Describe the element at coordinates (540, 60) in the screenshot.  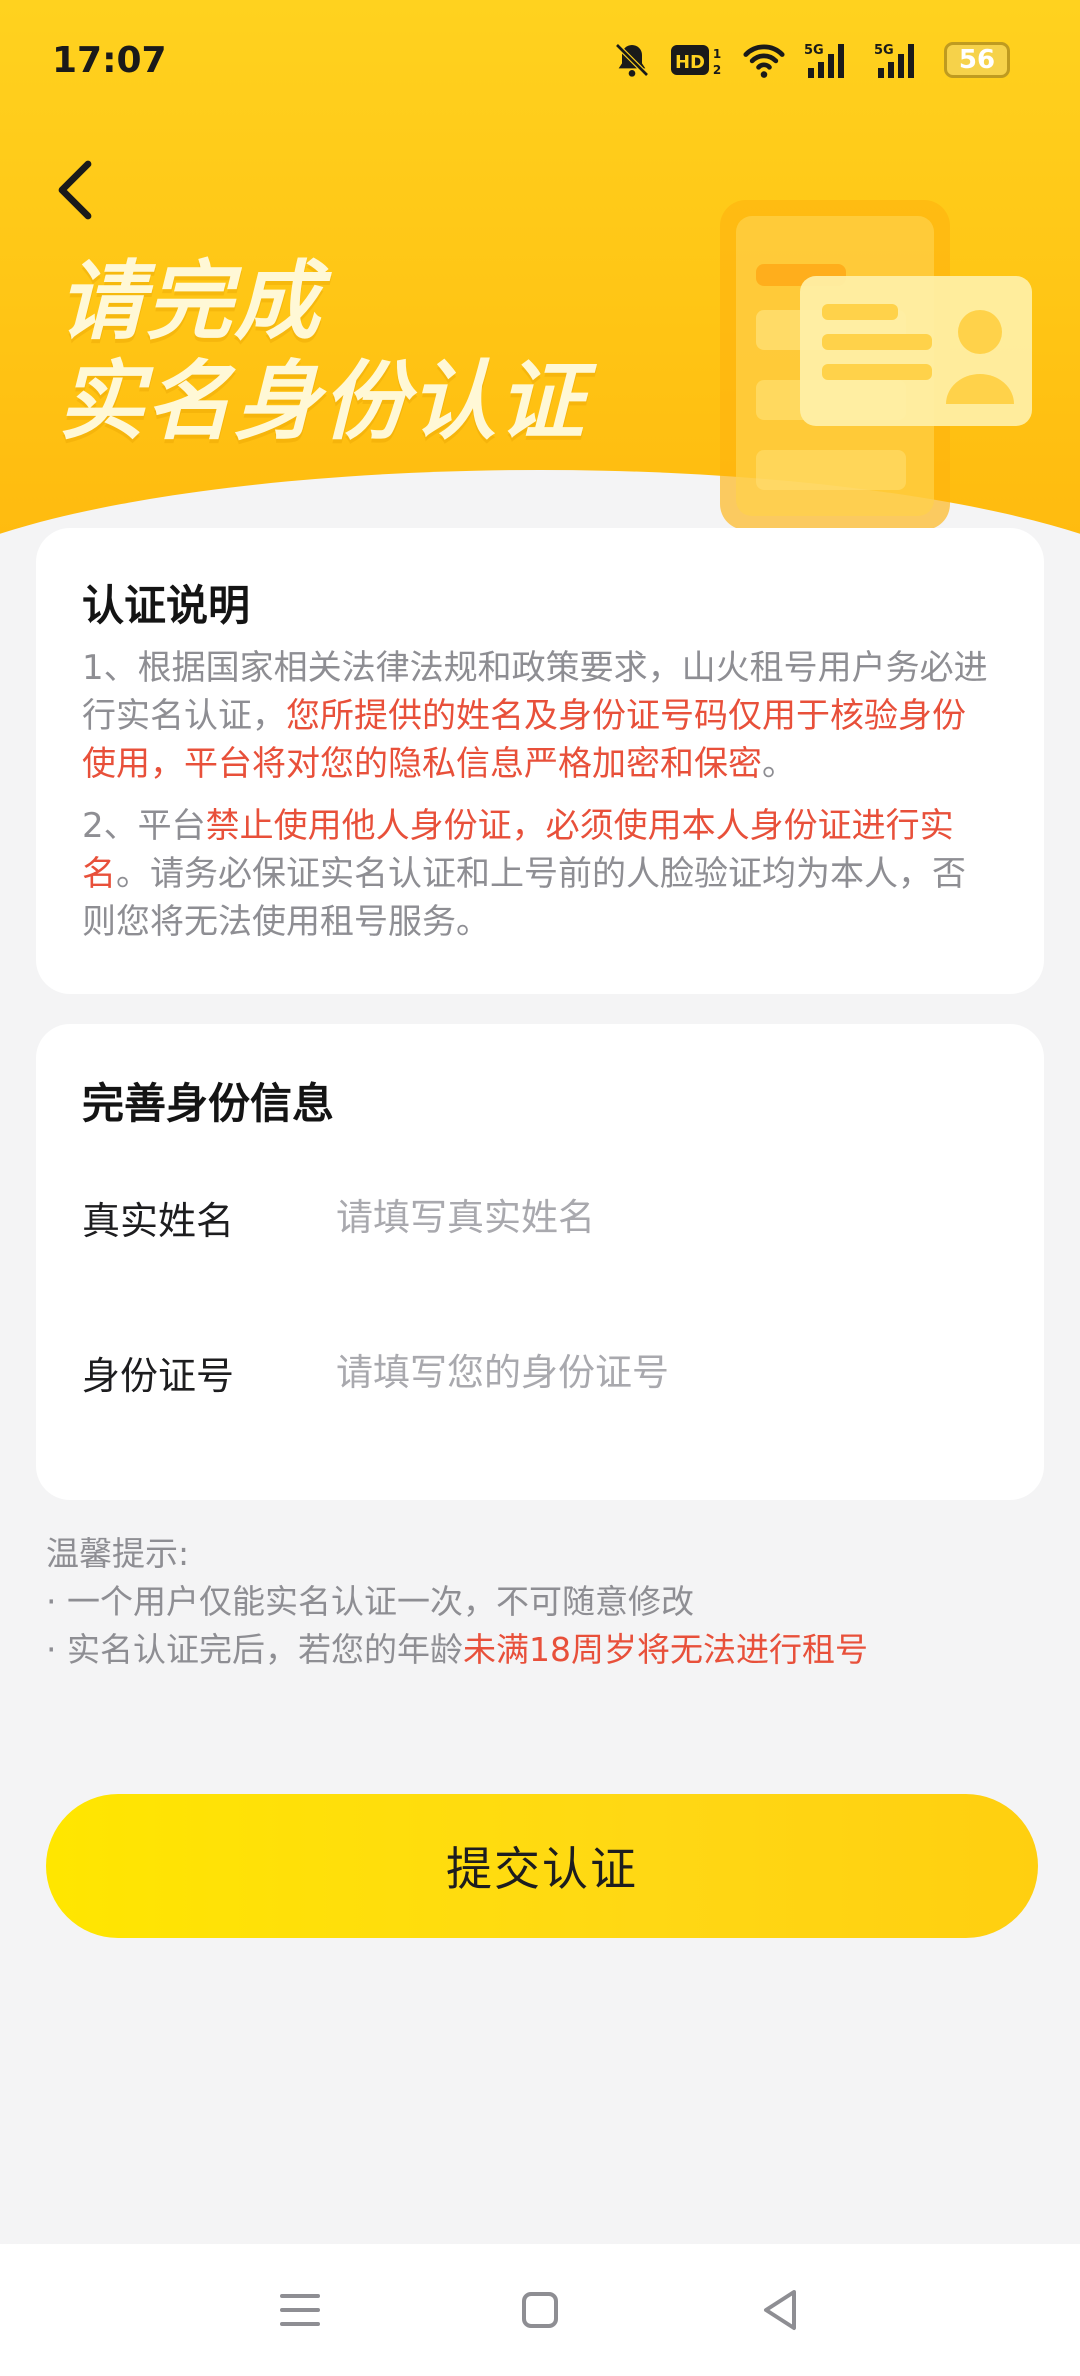
I see `status-bar: 17:07 HD 1 2 5G 5G 56` at that location.